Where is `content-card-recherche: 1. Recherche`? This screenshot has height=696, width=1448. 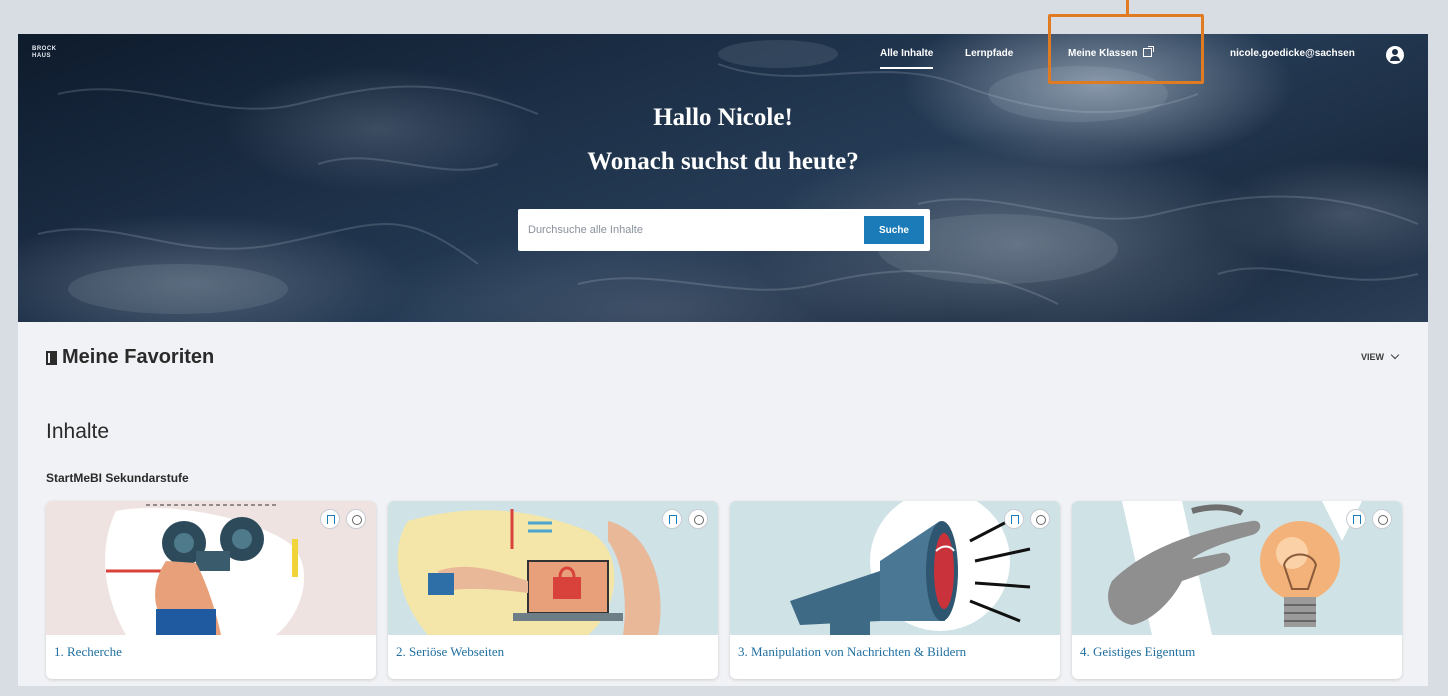 content-card-recherche: 1. Recherche is located at coordinates (211, 590).